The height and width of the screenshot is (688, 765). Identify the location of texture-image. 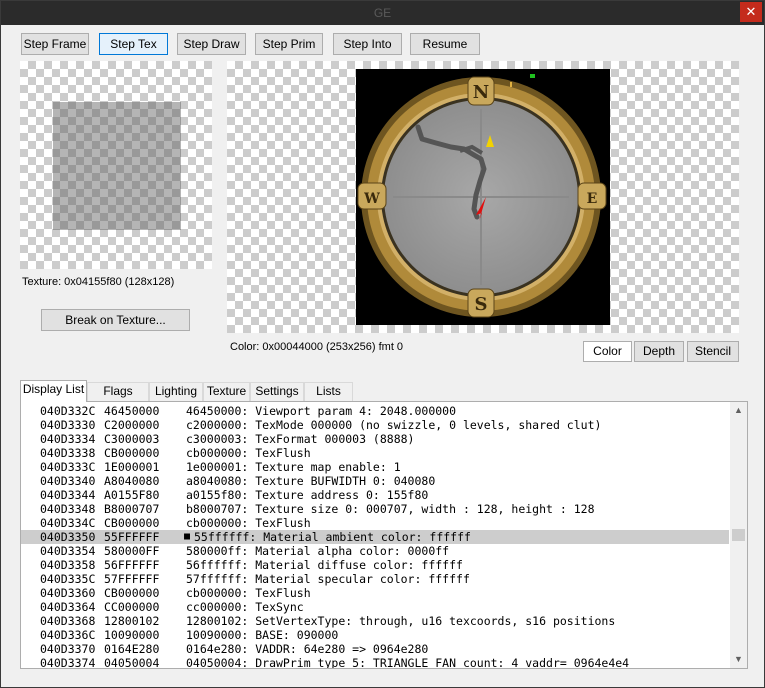
(117, 166).